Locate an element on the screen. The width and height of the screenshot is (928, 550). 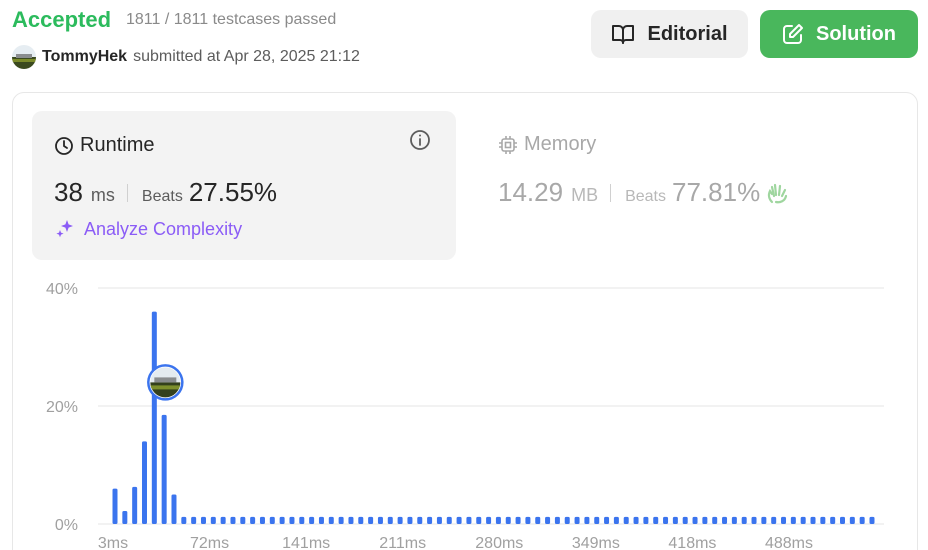
user-avatar is located at coordinates (24, 57).